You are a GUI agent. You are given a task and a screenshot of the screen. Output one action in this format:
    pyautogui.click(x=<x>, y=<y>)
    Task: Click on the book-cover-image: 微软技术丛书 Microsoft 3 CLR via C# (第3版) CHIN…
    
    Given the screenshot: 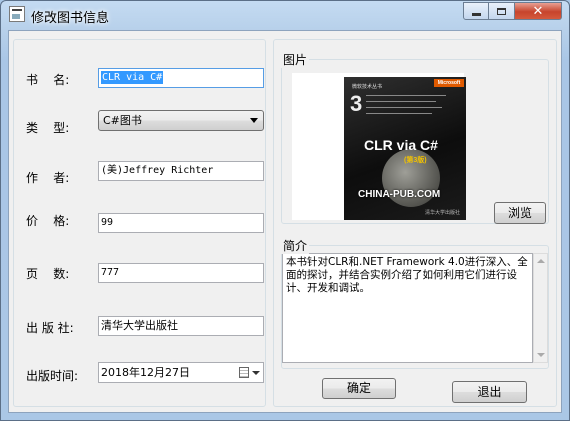 What is the action you would take?
    pyautogui.click(x=405, y=148)
    